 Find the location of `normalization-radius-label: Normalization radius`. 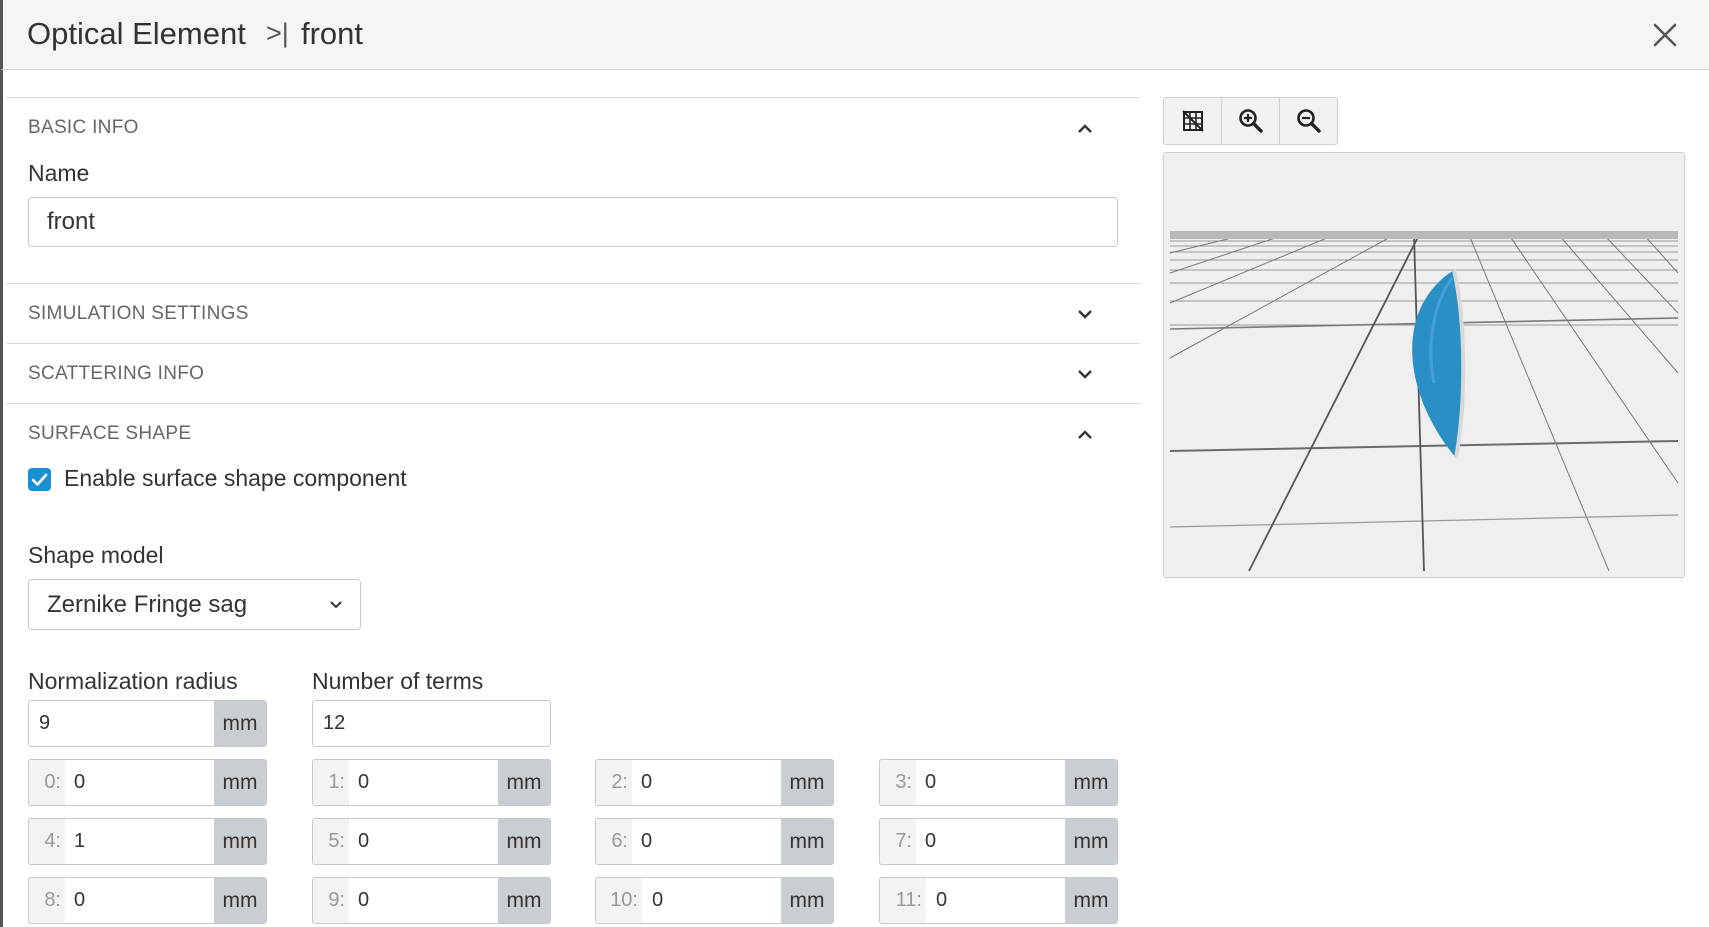

normalization-radius-label: Normalization radius is located at coordinates (133, 681).